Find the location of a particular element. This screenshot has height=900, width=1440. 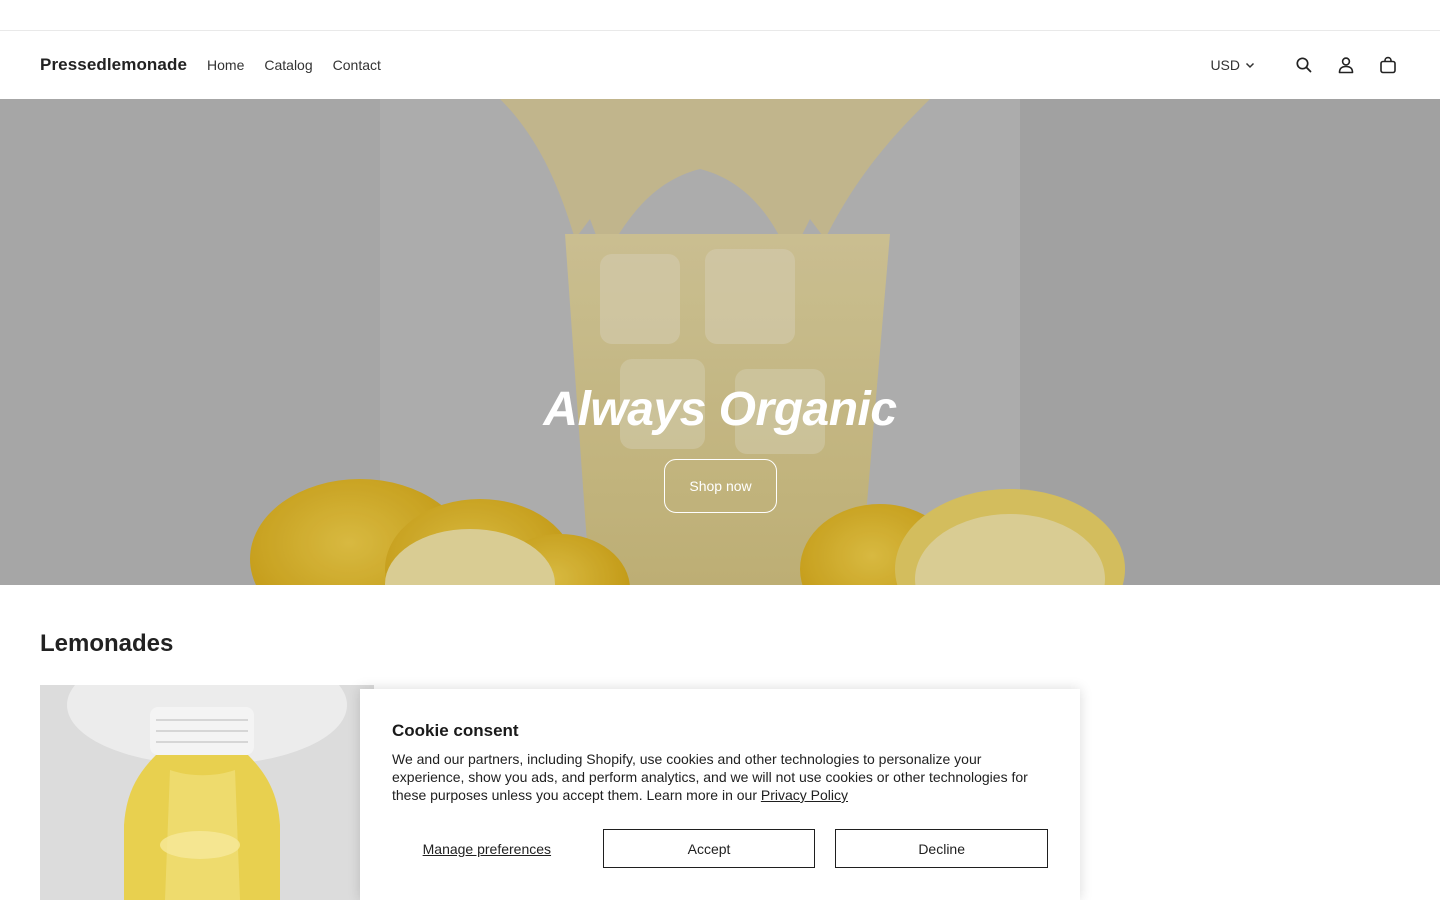

product-card is located at coordinates (207, 792).